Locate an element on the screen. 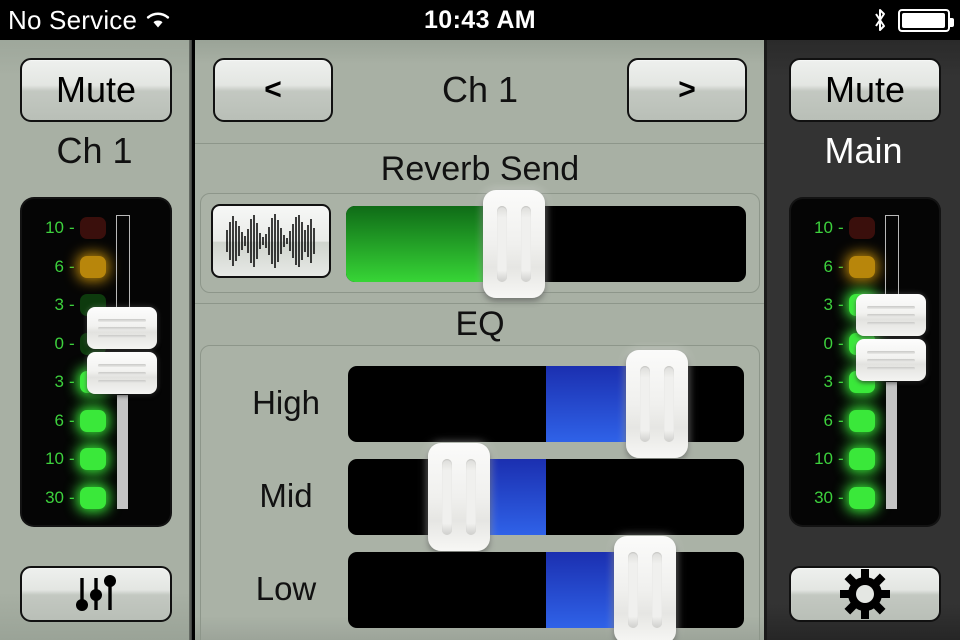 The image size is (960, 640). faders-button is located at coordinates (96, 594).